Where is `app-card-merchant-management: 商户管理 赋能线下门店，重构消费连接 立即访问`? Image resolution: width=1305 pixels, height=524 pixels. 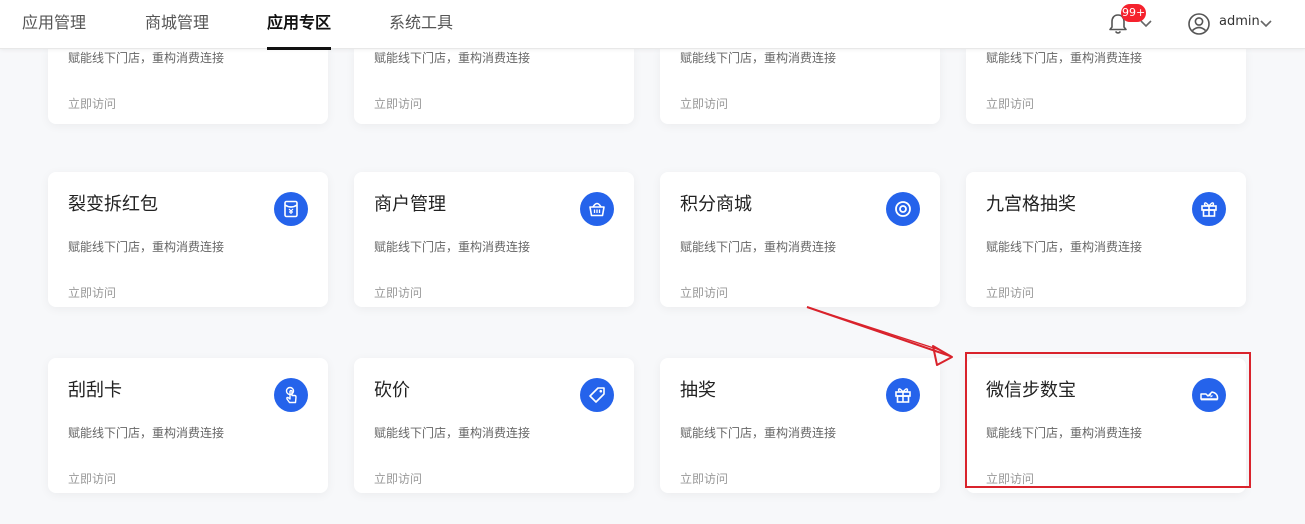
app-card-merchant-management: 商户管理 赋能线下门店，重构消费连接 立即访问 is located at coordinates (494, 239).